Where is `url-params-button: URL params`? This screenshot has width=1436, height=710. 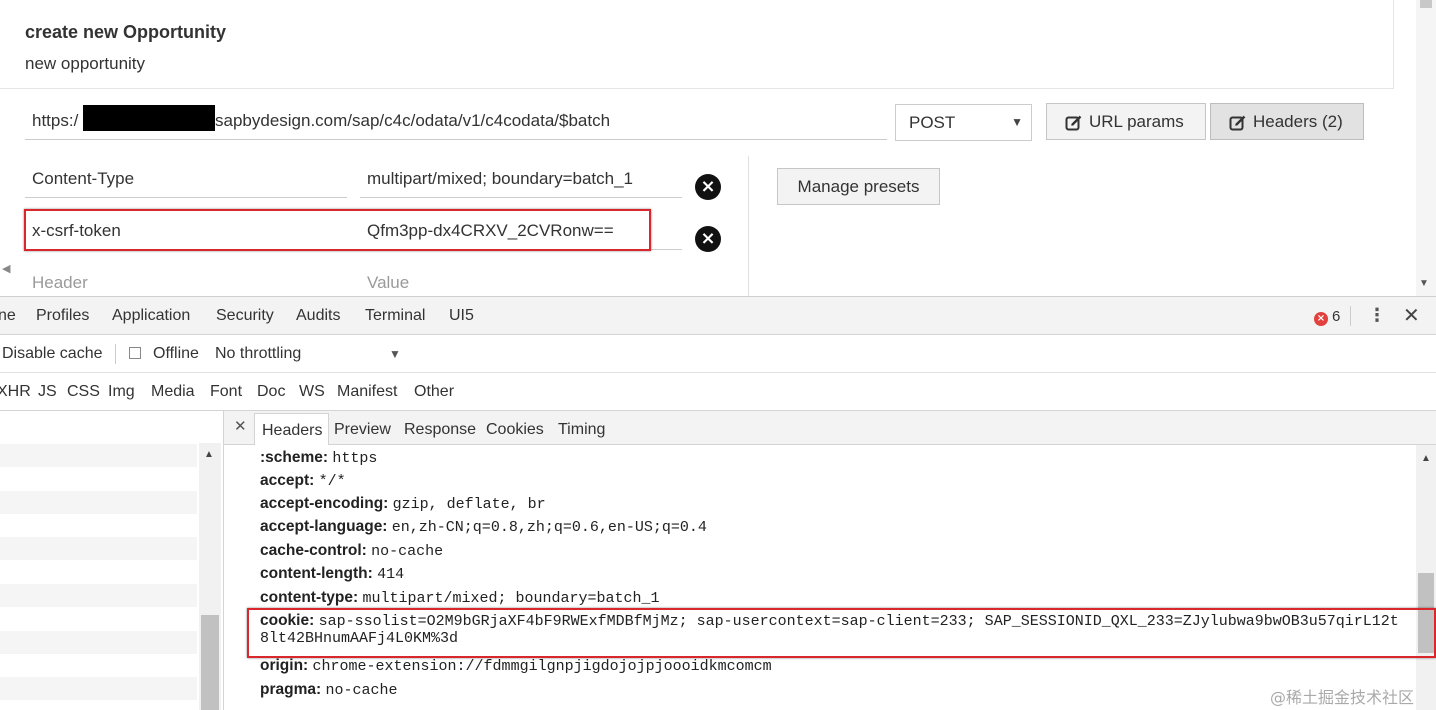 url-params-button: URL params is located at coordinates (1126, 121).